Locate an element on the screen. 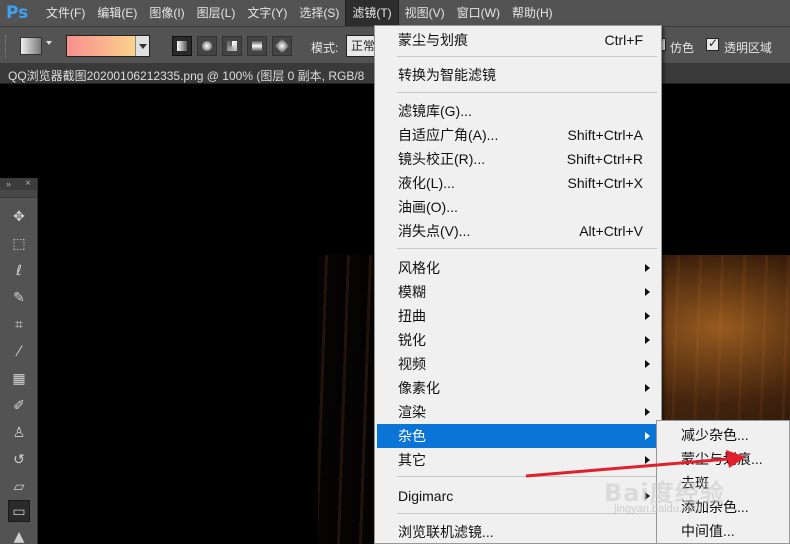 The image size is (790, 544). menu-item-render: 渲染 is located at coordinates (518, 412).